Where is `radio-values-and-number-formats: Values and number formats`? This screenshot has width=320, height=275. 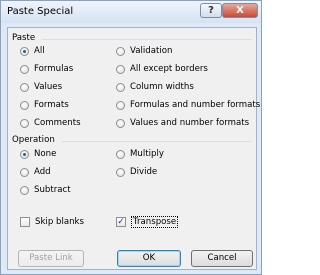 radio-values-and-number-formats: Values and number formats is located at coordinates (182, 123).